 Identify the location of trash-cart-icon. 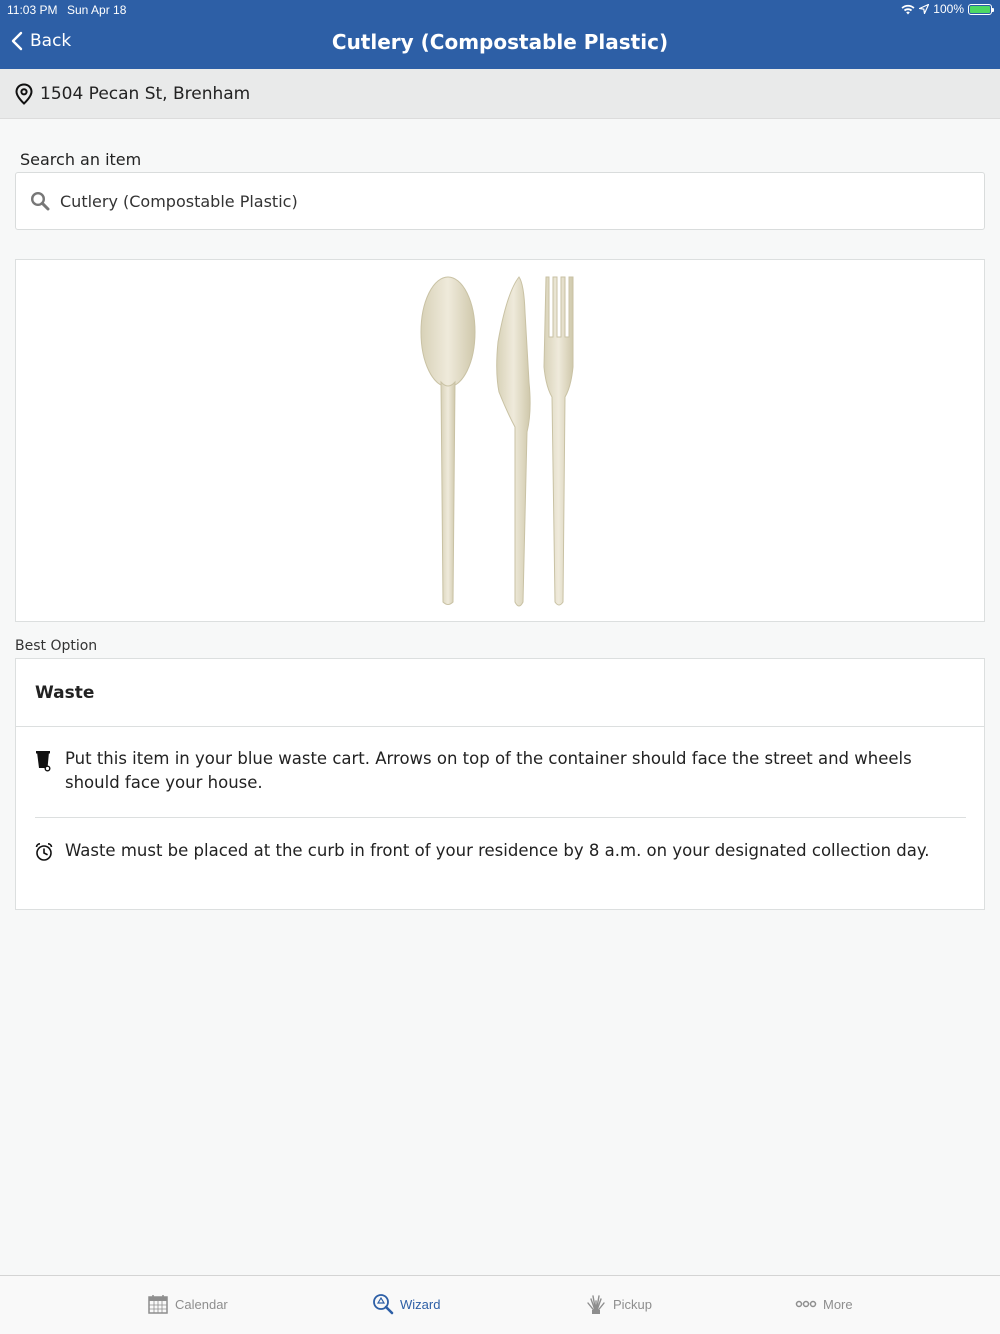
(44, 771).